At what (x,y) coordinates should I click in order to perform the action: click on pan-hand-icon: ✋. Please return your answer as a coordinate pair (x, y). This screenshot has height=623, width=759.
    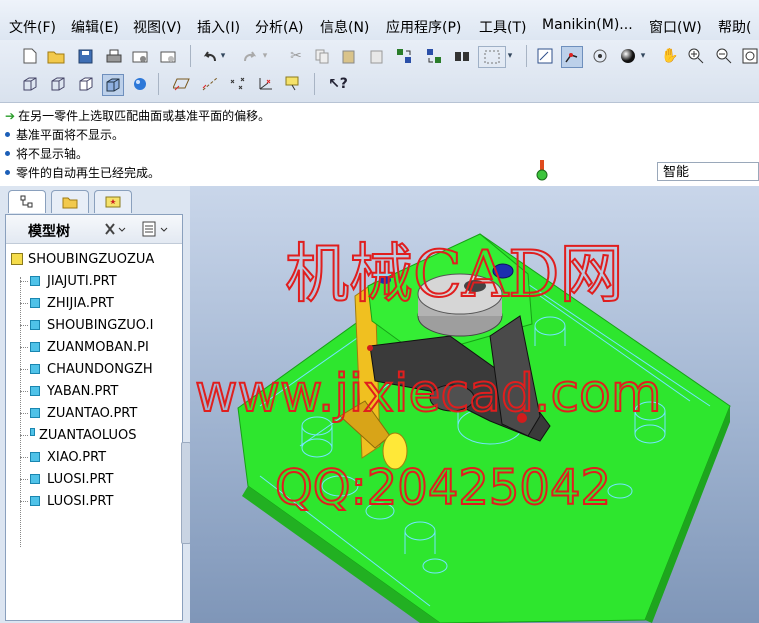
    Looking at the image, I should click on (670, 56).